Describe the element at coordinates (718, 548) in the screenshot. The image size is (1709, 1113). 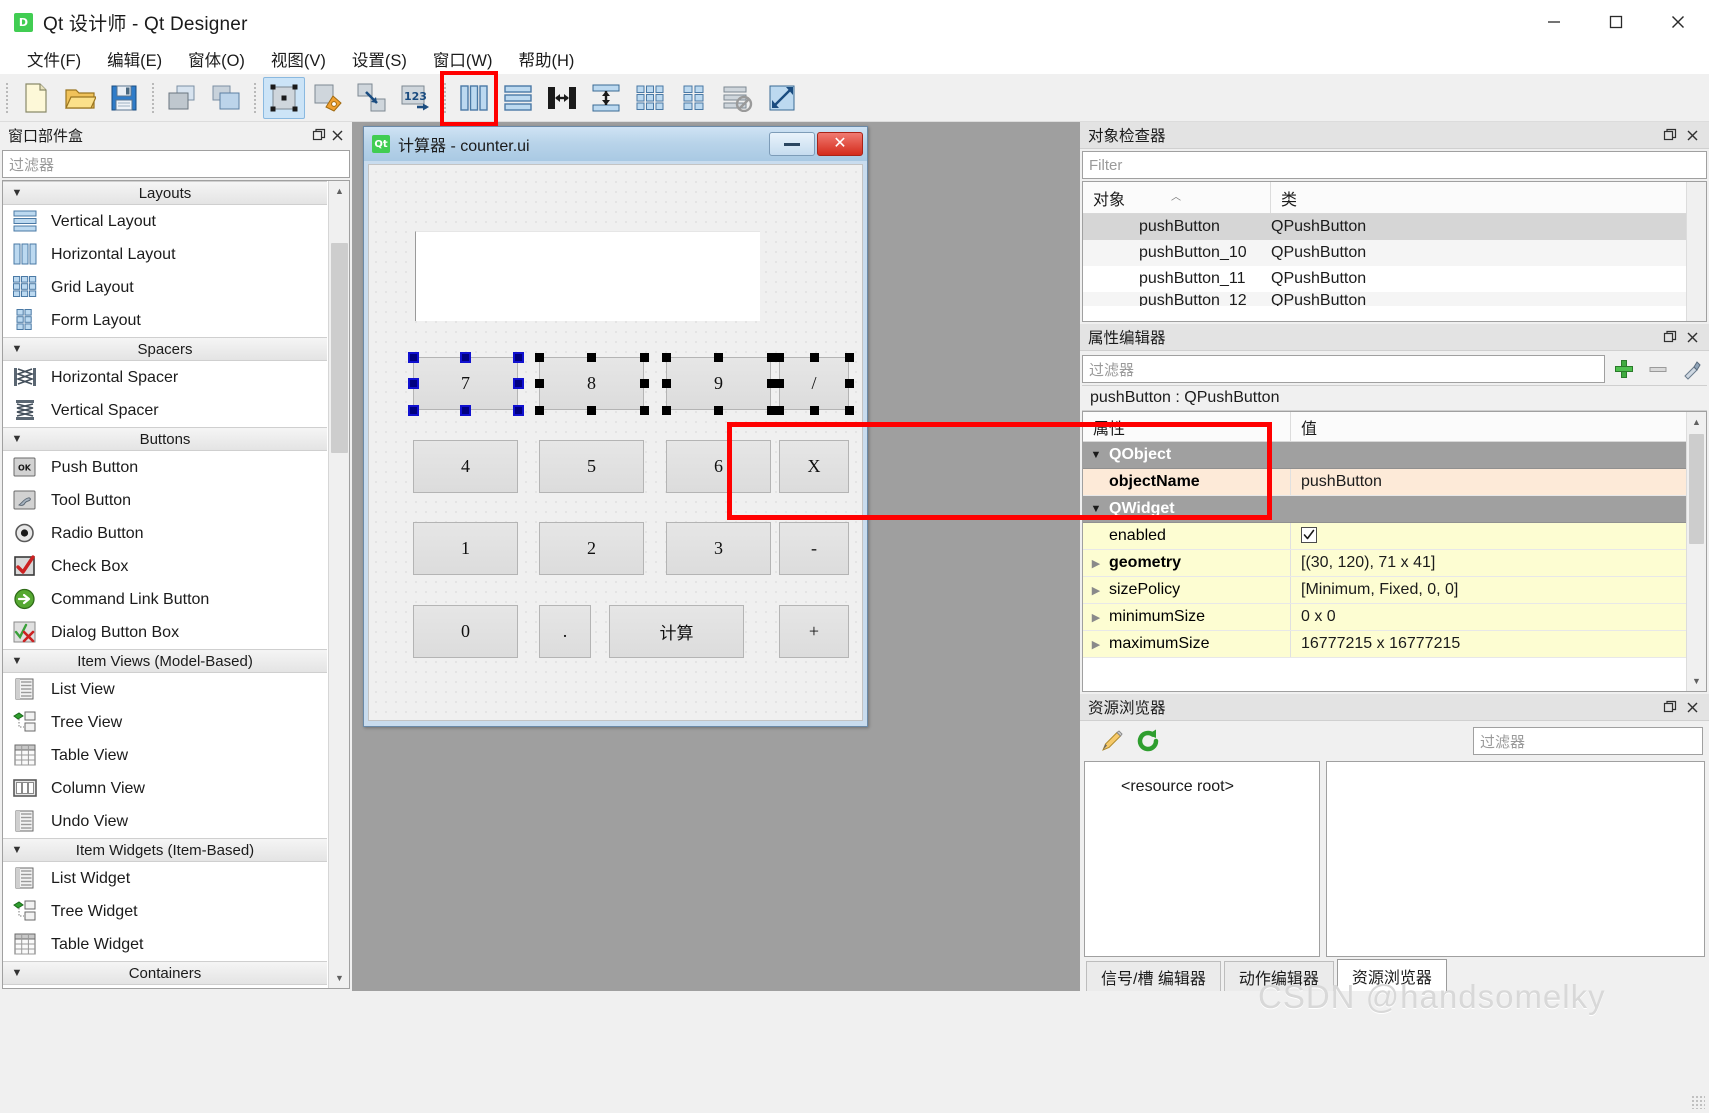
I see `calc-button-digit-3: 3` at that location.